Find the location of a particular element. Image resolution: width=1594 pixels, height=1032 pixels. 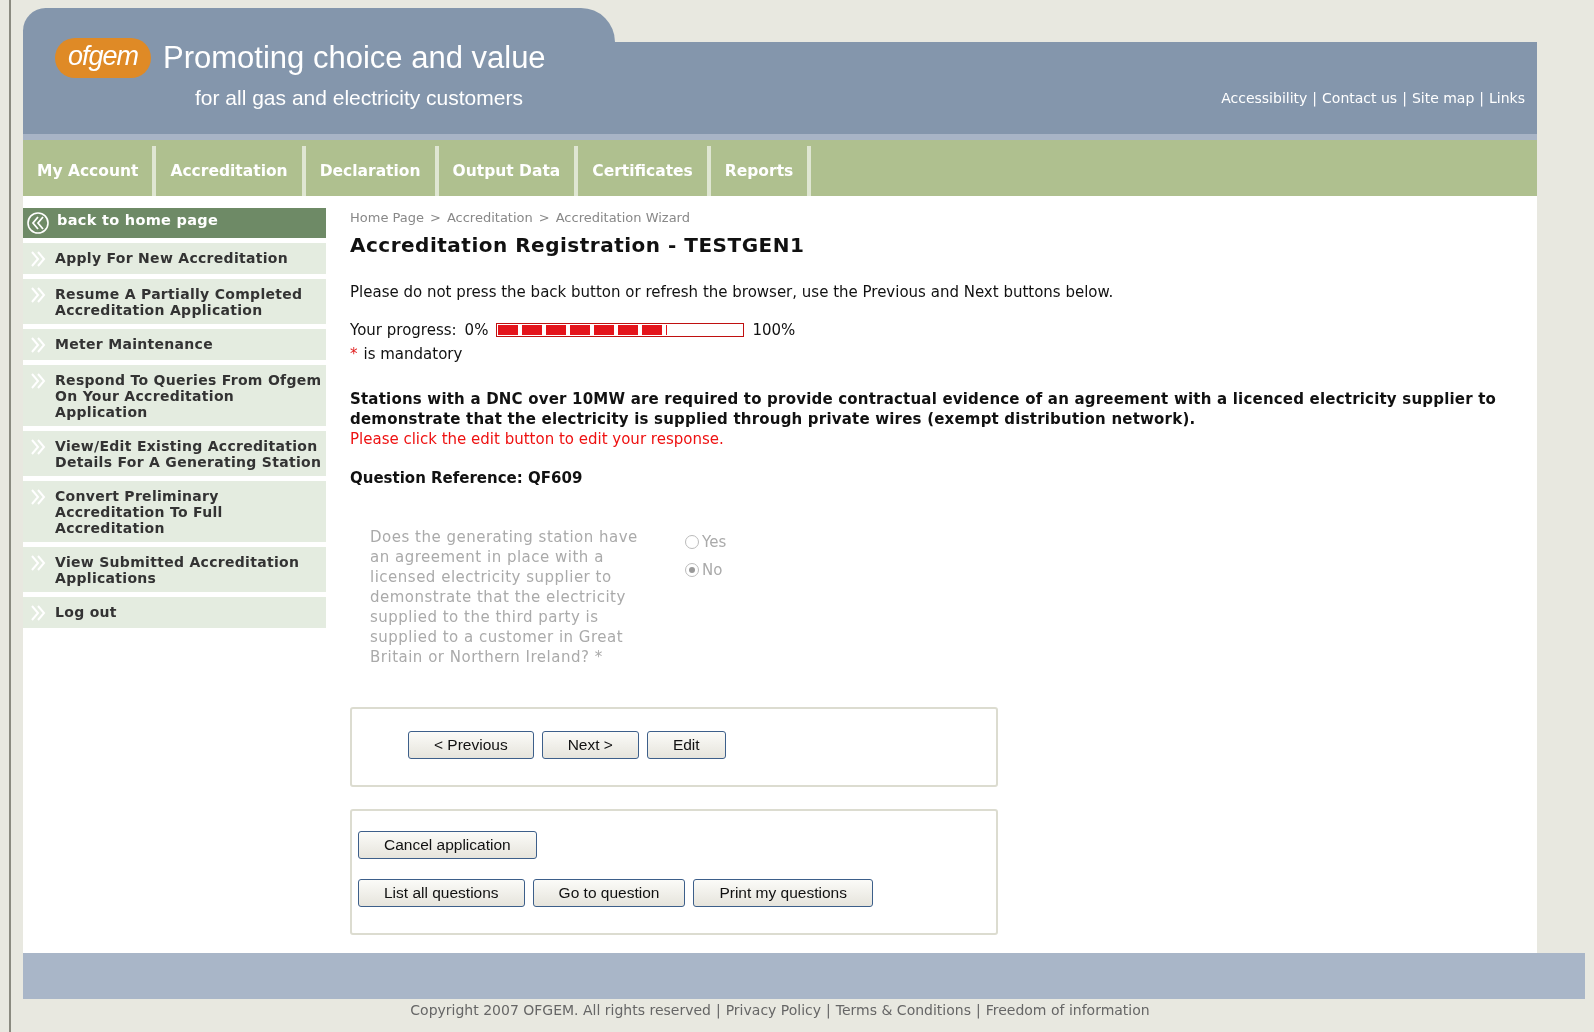

footer-link: Privacy Policy is located at coordinates (773, 1010).